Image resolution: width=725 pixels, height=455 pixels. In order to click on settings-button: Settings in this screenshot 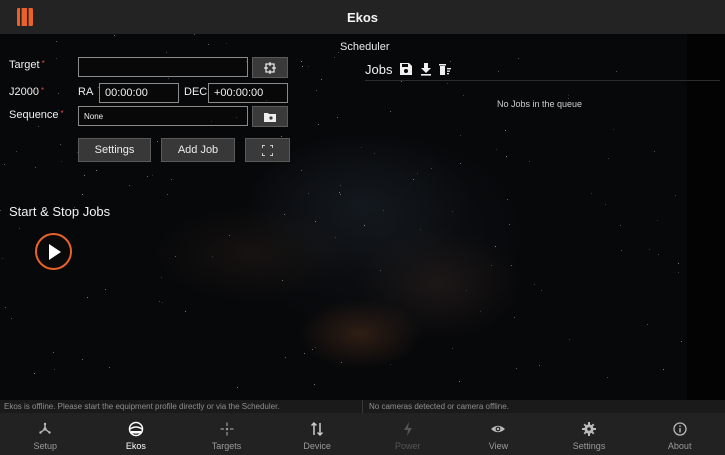, I will do `click(114, 150)`.